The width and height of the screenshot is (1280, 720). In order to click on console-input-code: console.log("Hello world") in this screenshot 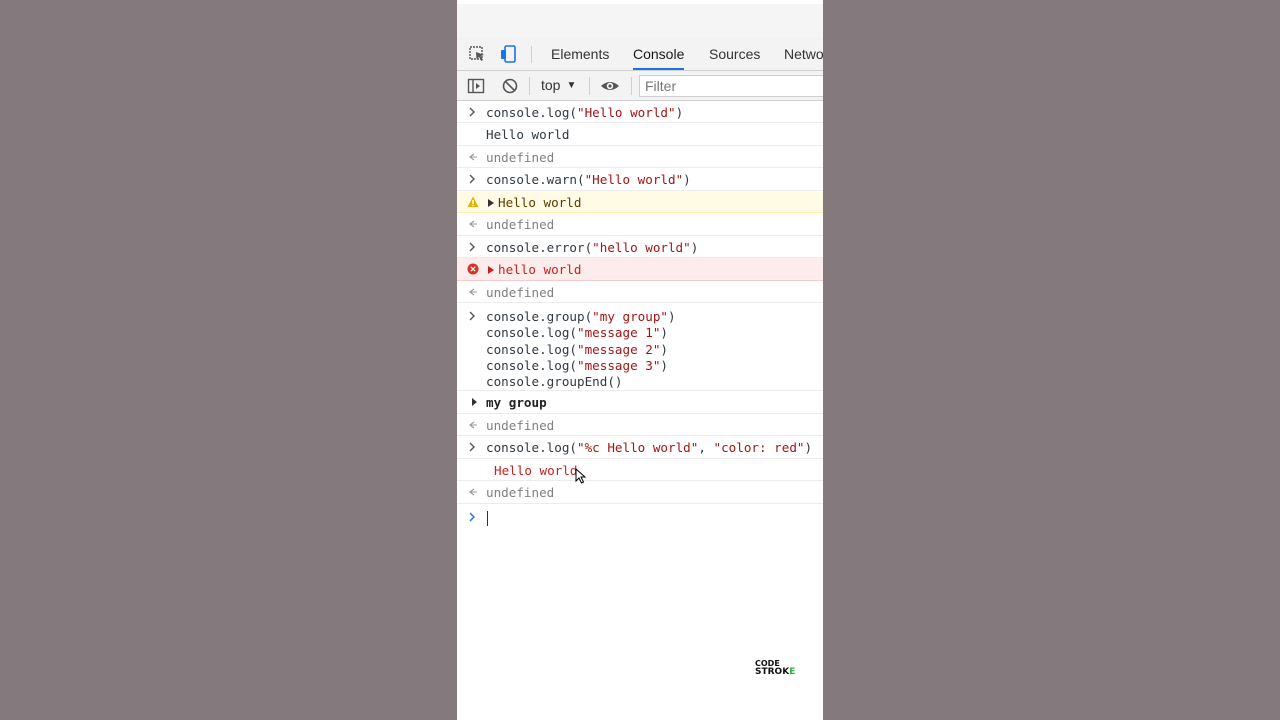, I will do `click(585, 112)`.